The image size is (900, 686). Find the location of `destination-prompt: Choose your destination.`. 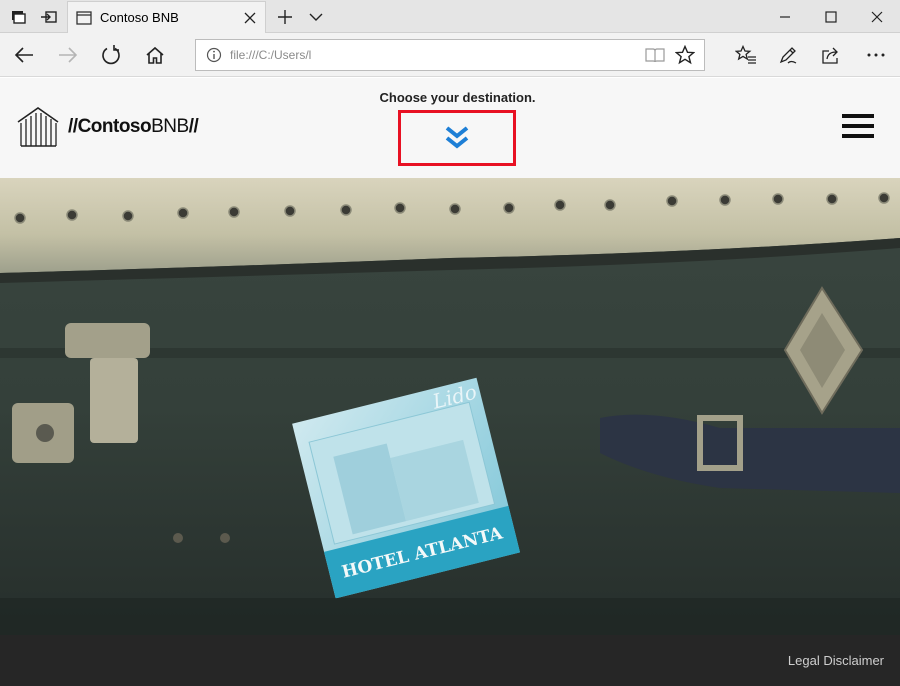

destination-prompt: Choose your destination. is located at coordinates (457, 97).